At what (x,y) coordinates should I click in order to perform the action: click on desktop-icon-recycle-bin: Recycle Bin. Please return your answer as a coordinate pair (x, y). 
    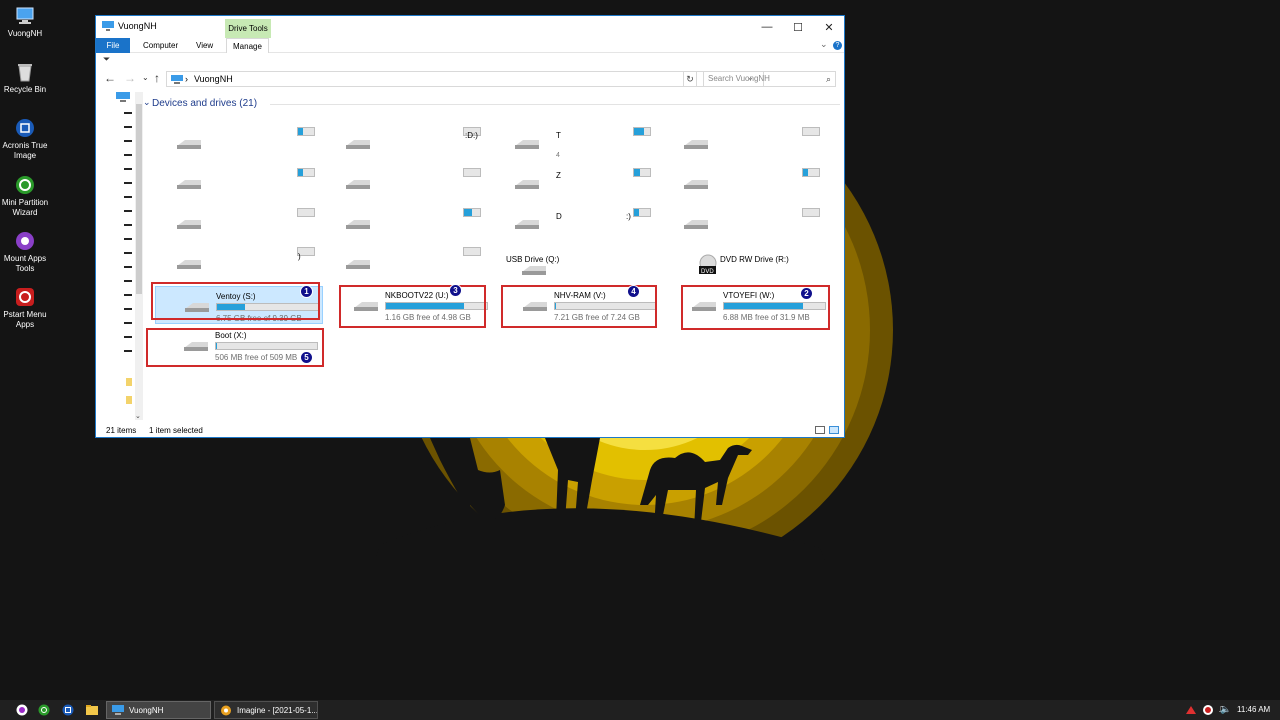
    Looking at the image, I should click on (25, 78).